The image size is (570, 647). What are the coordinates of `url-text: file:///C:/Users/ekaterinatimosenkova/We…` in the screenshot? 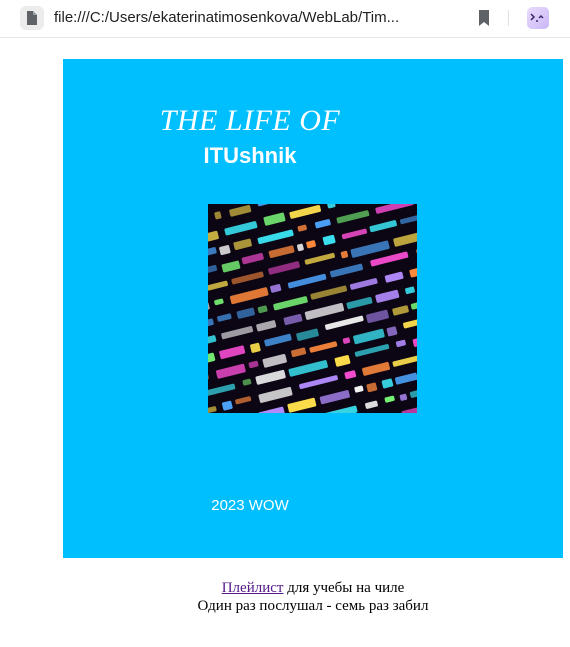 It's located at (244, 17).